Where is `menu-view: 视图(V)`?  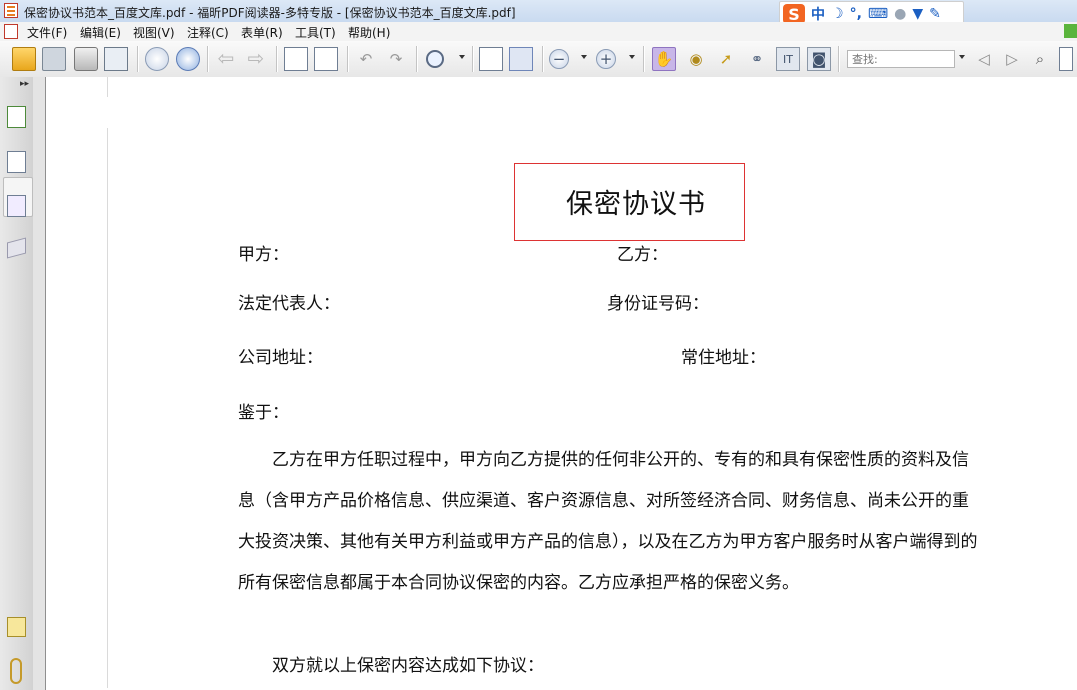 menu-view: 视图(V) is located at coordinates (154, 32).